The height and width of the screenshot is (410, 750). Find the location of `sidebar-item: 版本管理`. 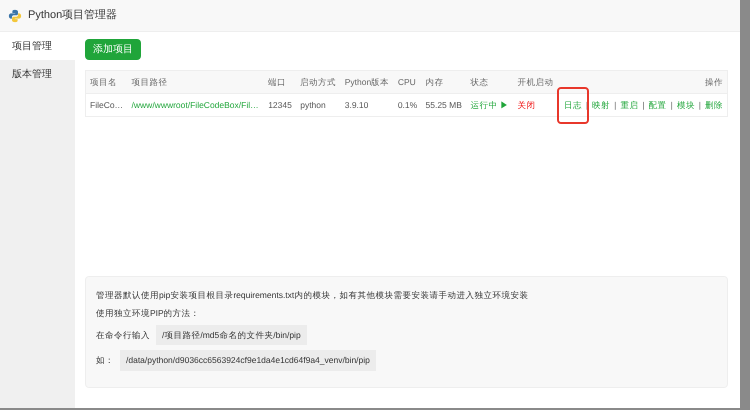

sidebar-item: 版本管理 is located at coordinates (37, 74).